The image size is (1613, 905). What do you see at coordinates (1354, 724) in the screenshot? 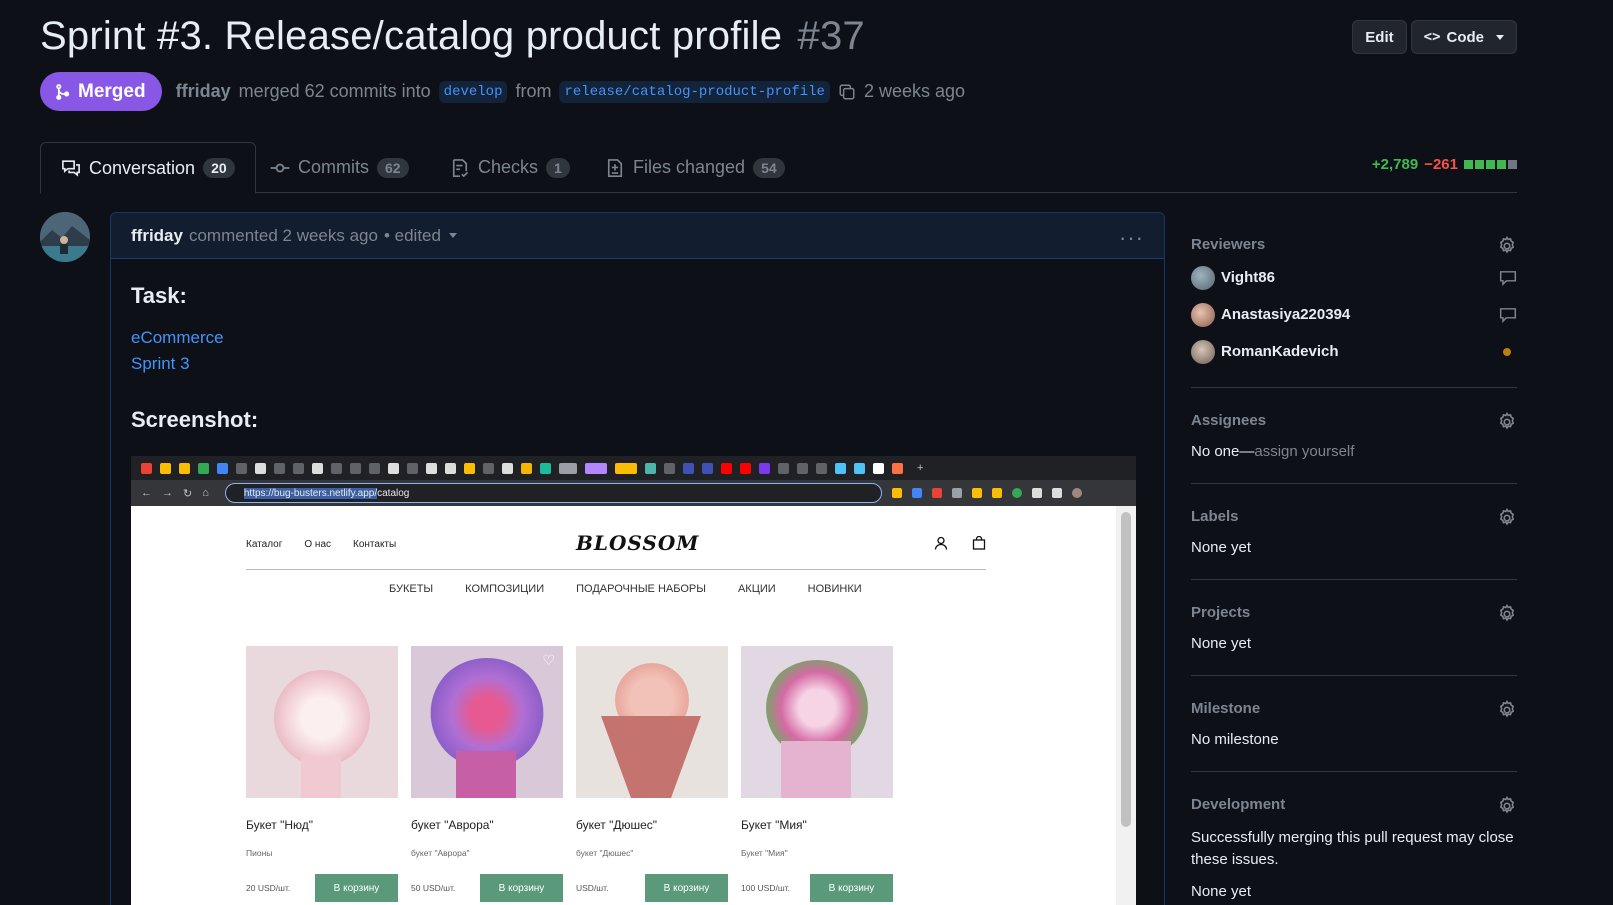
I see `sidebar-milestone: Milestone No milestone` at bounding box center [1354, 724].